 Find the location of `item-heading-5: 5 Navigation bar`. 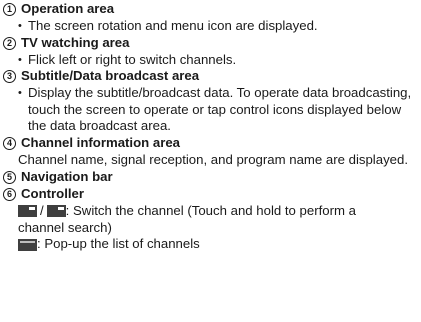

item-heading-5: 5 Navigation bar is located at coordinates (208, 177).